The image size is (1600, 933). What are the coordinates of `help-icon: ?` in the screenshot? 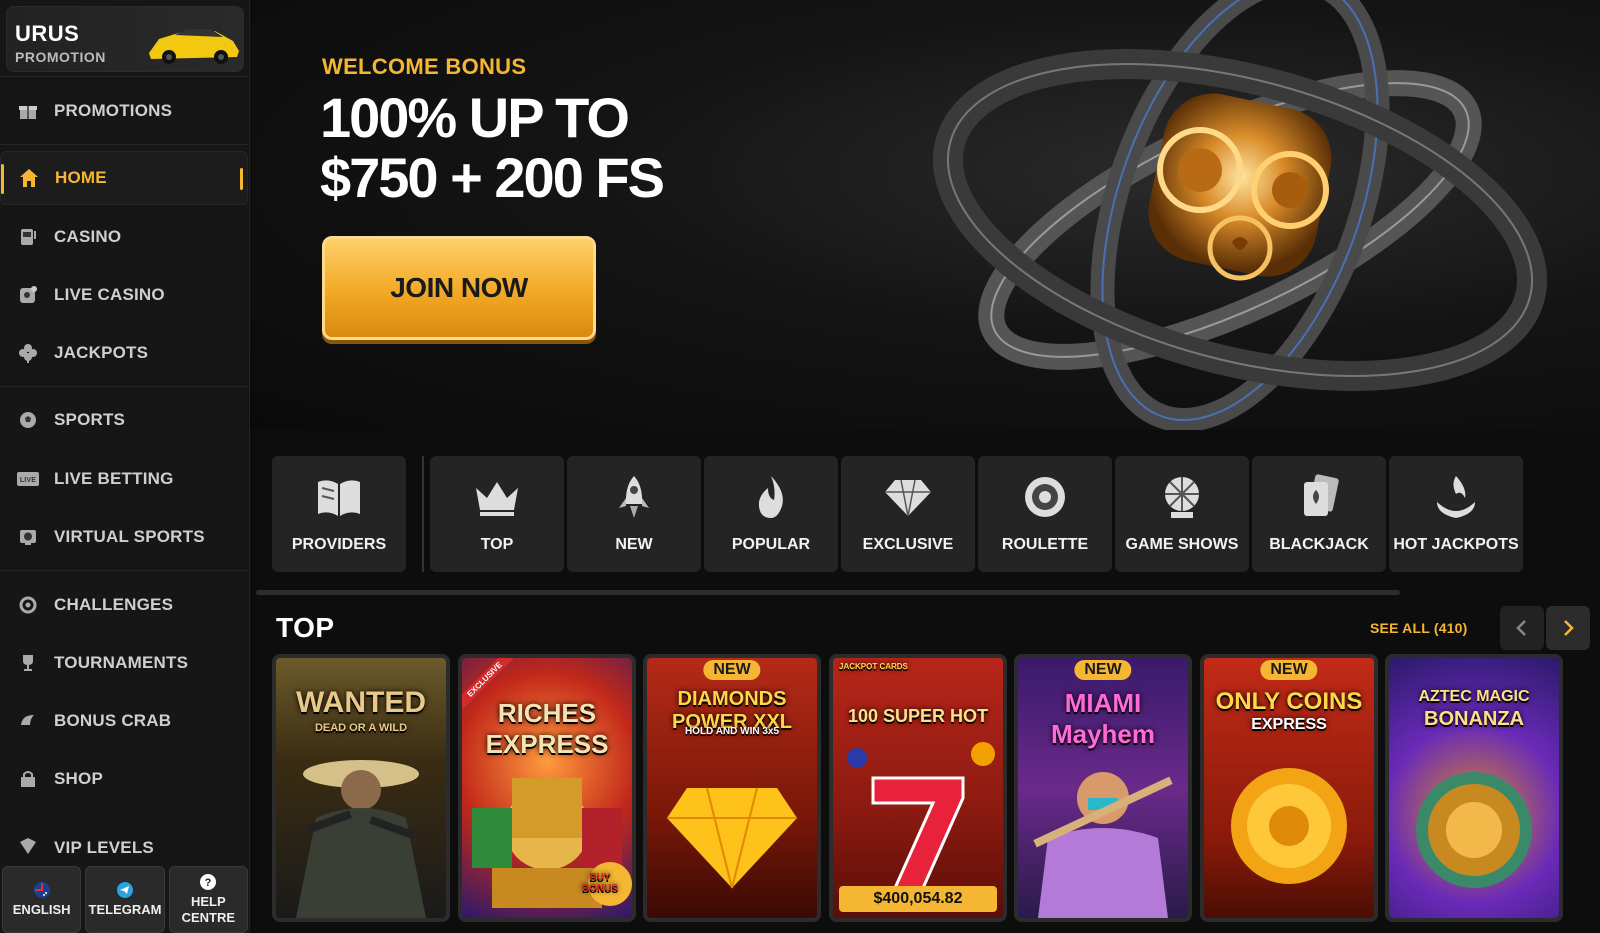 It's located at (208, 882).